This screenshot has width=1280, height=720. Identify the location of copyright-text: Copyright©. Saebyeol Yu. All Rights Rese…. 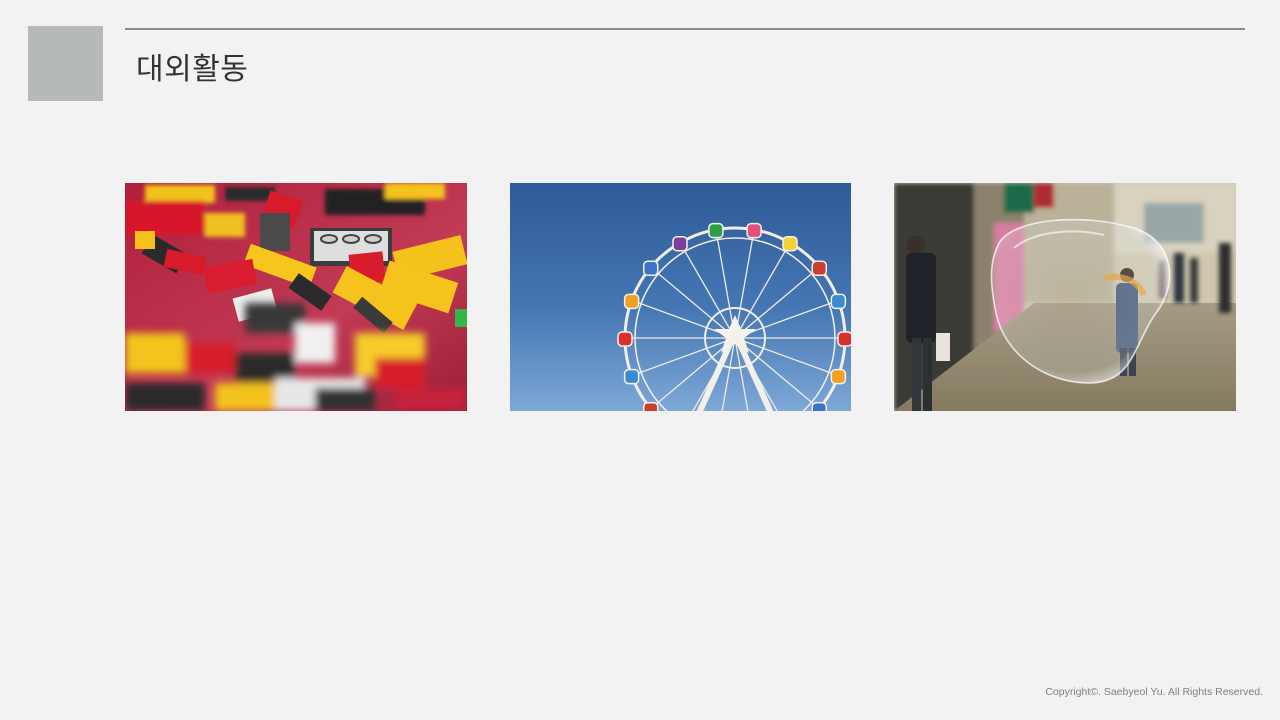
(1154, 692).